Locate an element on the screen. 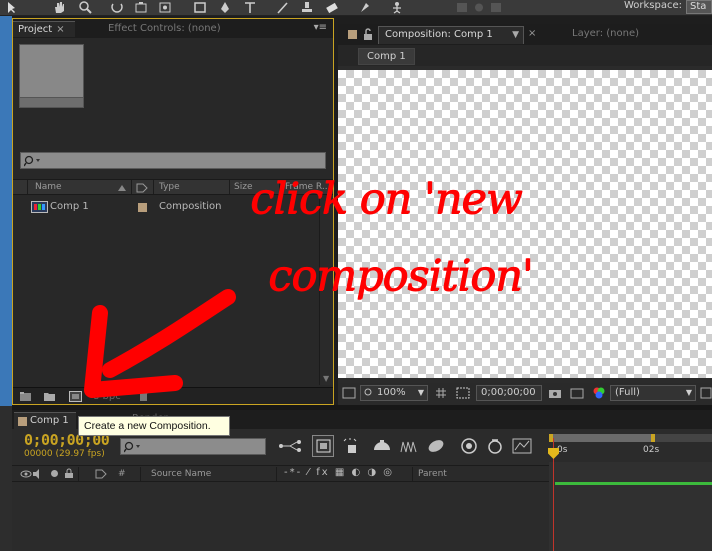  axis-world-icon is located at coordinates (479, 7).